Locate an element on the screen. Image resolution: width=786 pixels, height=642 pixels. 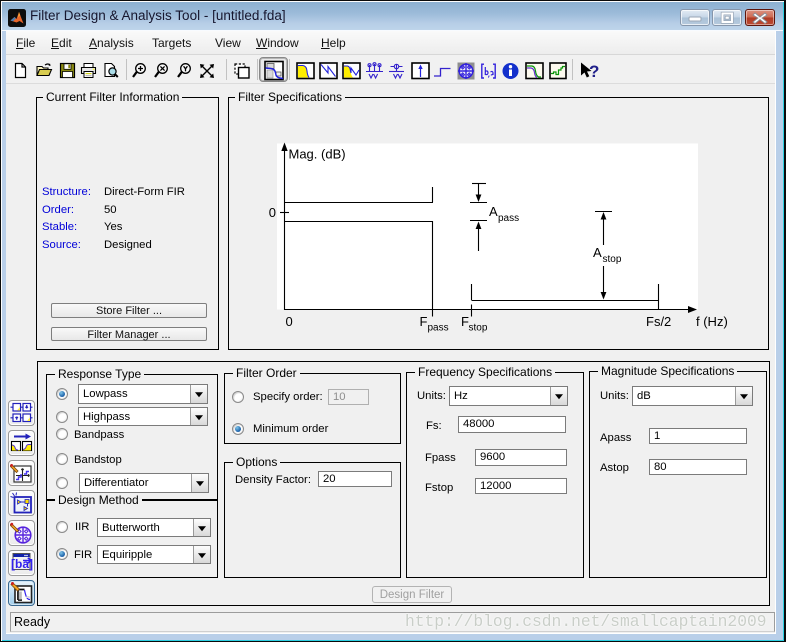
svg-text: f (Hz) is located at coordinates (712, 321).